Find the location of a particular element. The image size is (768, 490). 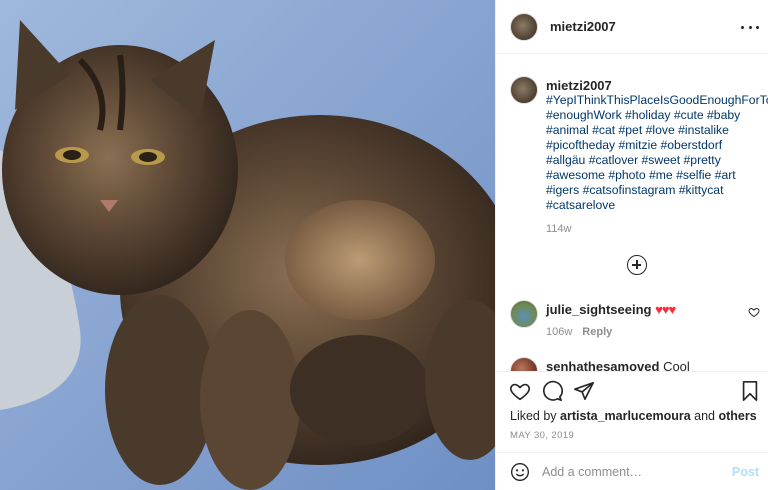

reply-button: Reply is located at coordinates (597, 332).